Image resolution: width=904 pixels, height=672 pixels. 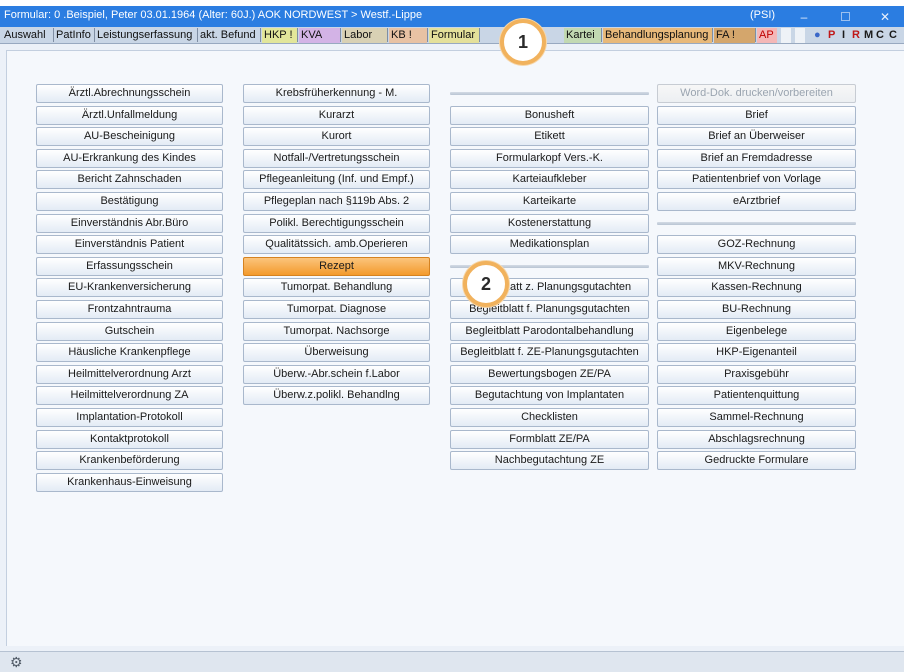 I want to click on form-button-heilmittelverordnung-za: Heilmittelverordnung ZA, so click(x=129, y=396).